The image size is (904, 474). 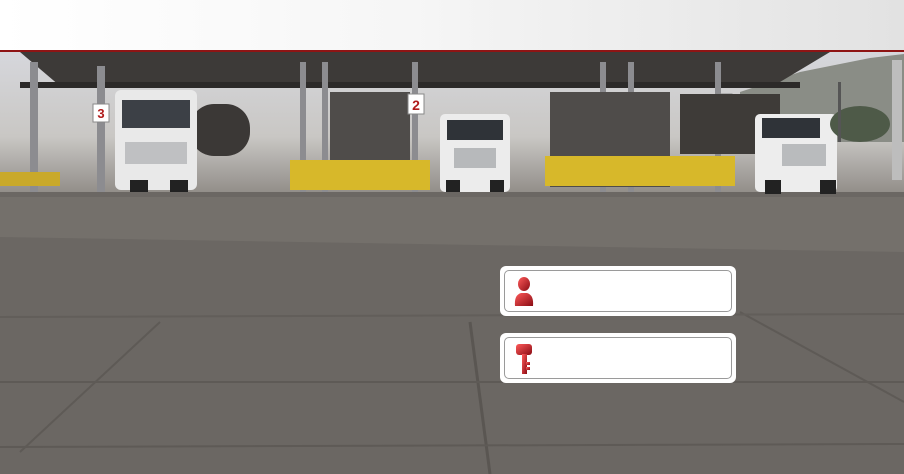 What do you see at coordinates (524, 359) in the screenshot?
I see `key-icon` at bounding box center [524, 359].